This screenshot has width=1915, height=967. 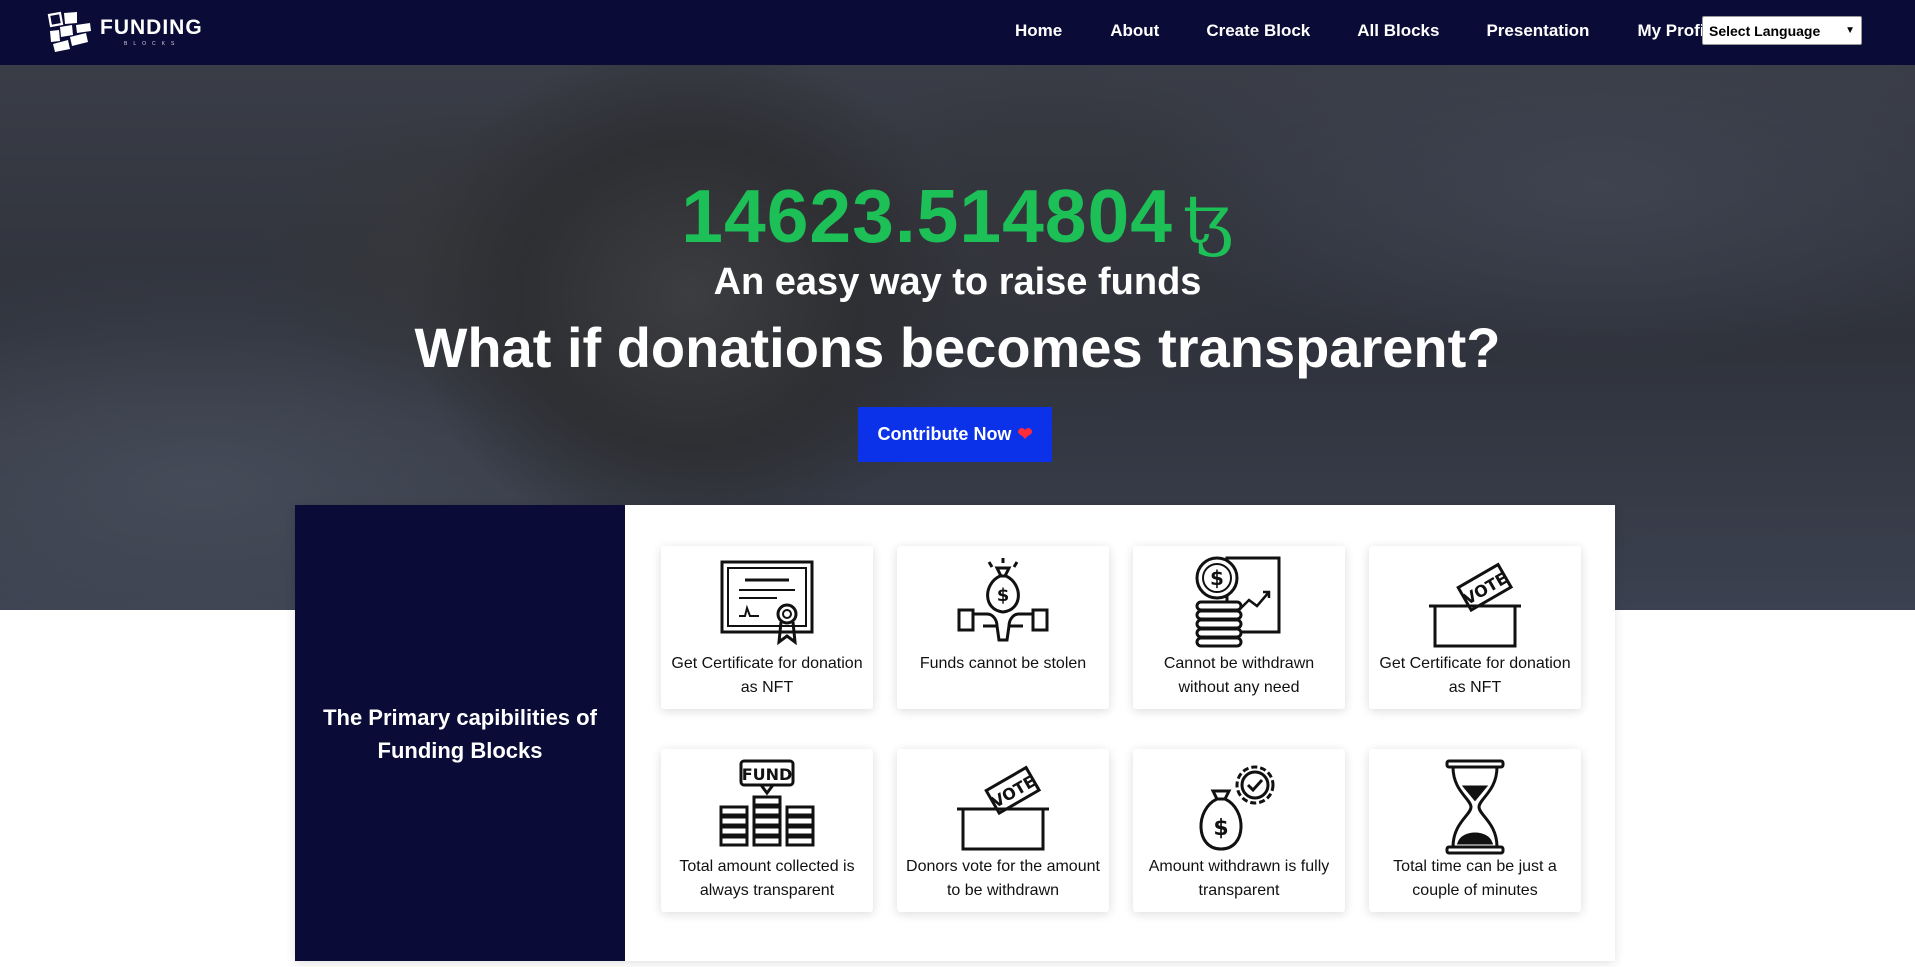 What do you see at coordinates (1003, 663) in the screenshot?
I see `capability-label: Funds cannot be stolen` at bounding box center [1003, 663].